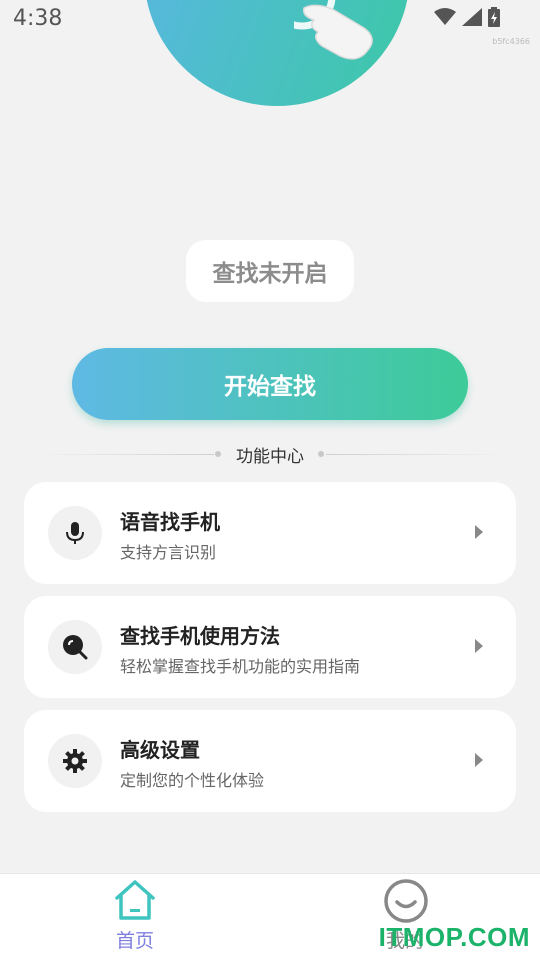  I want to click on status-icons, so click(467, 17).